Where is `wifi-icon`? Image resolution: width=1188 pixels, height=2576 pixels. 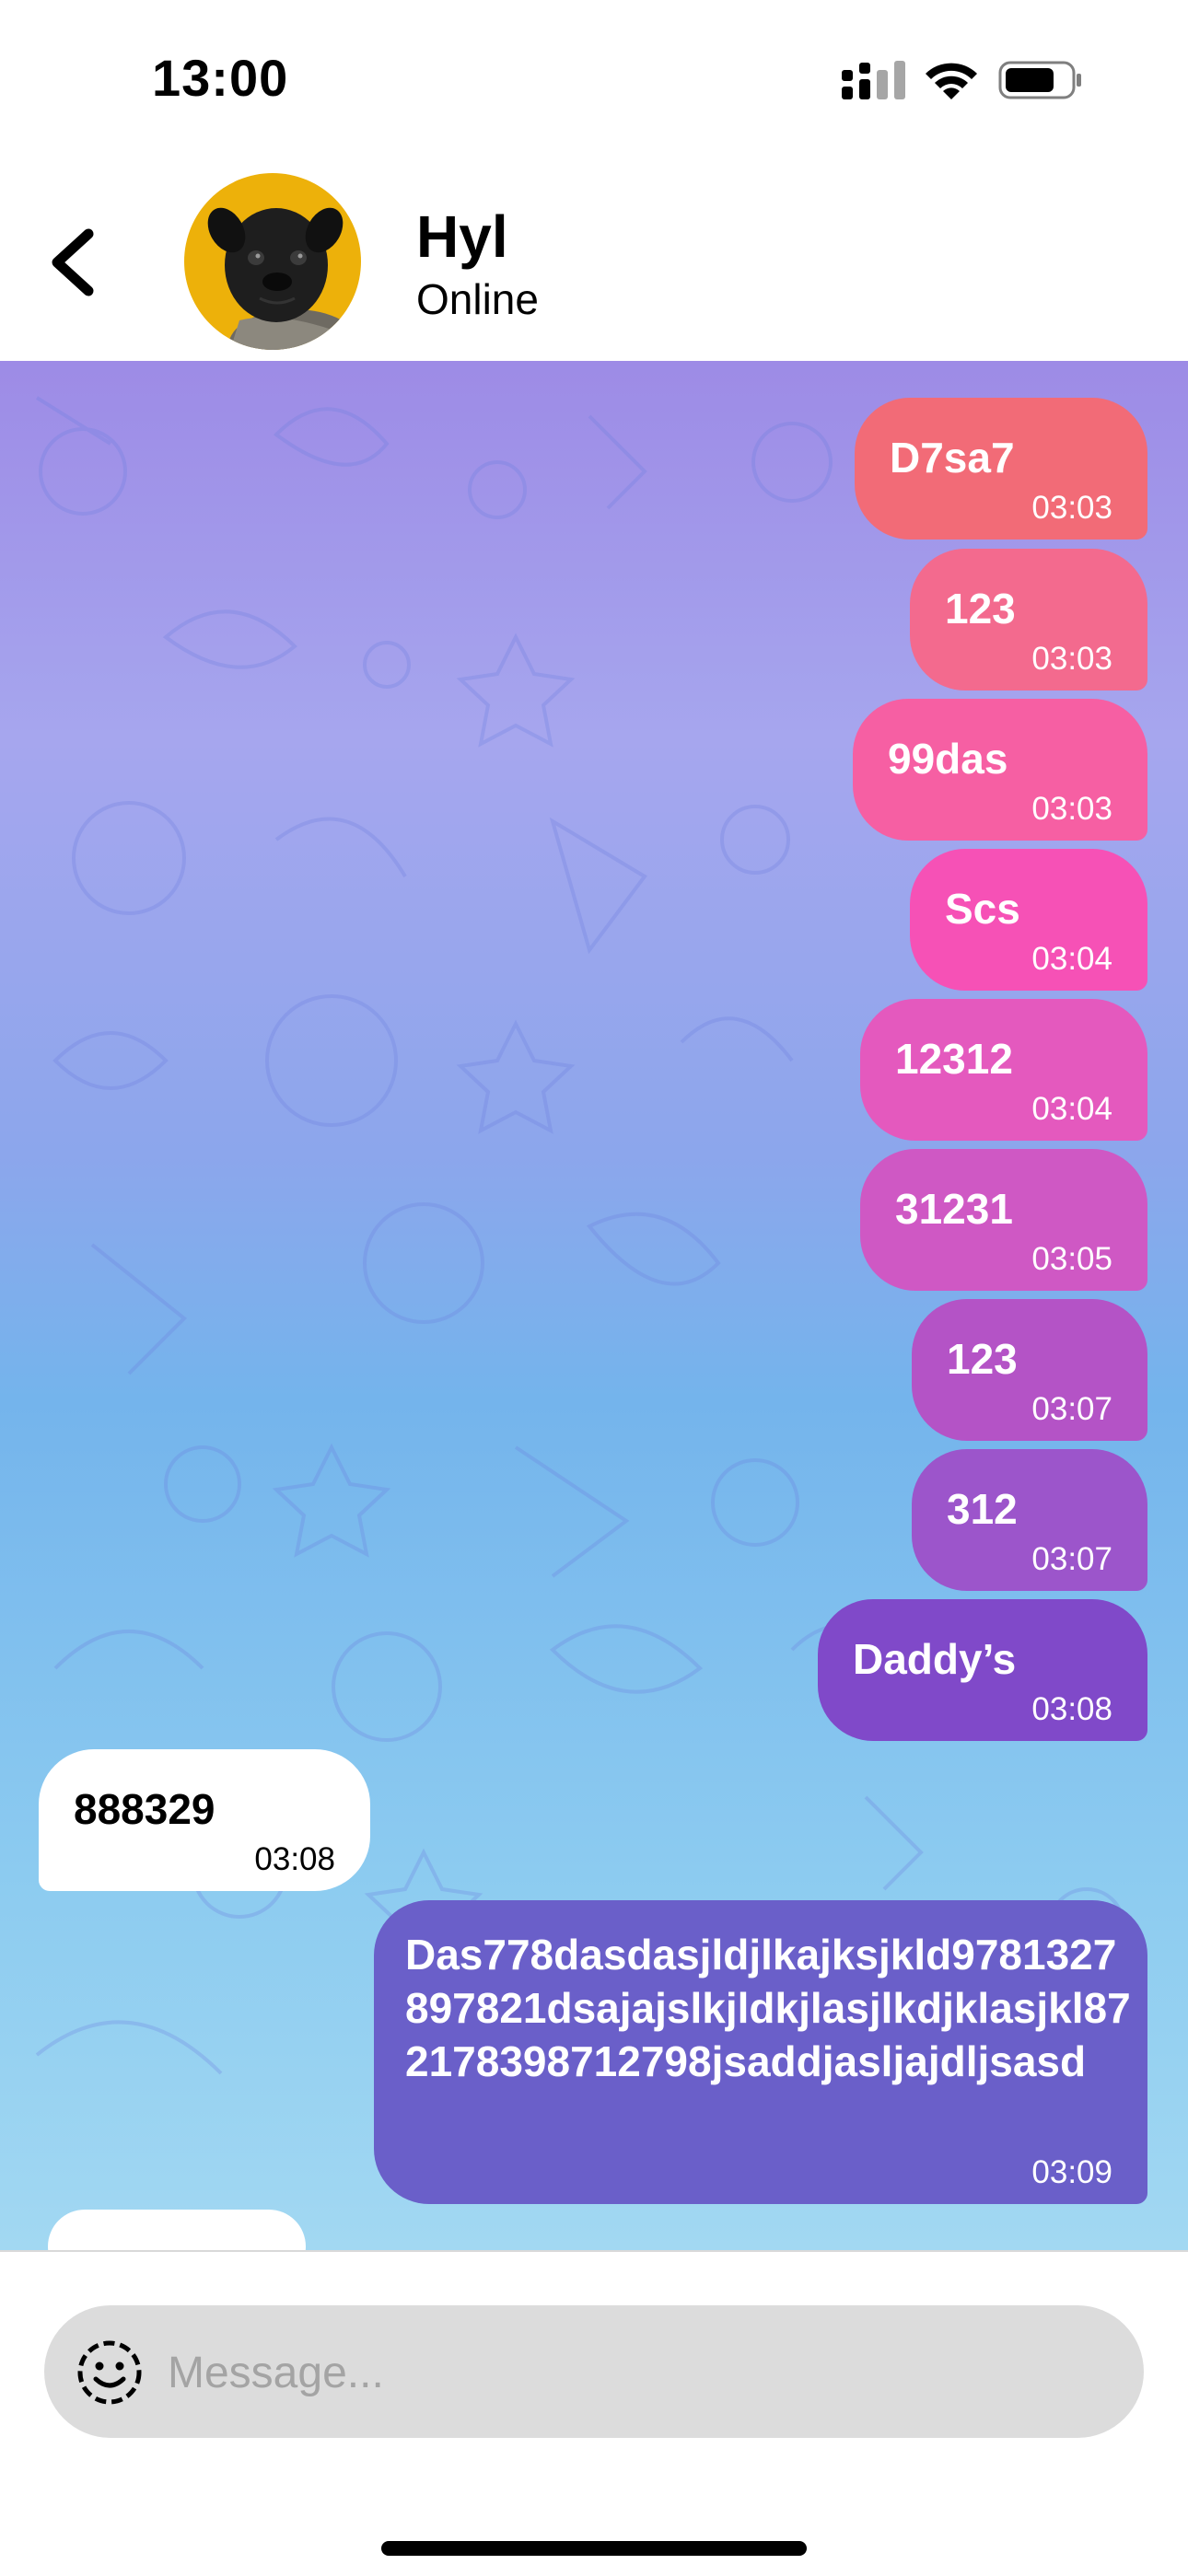
wifi-icon is located at coordinates (951, 81).